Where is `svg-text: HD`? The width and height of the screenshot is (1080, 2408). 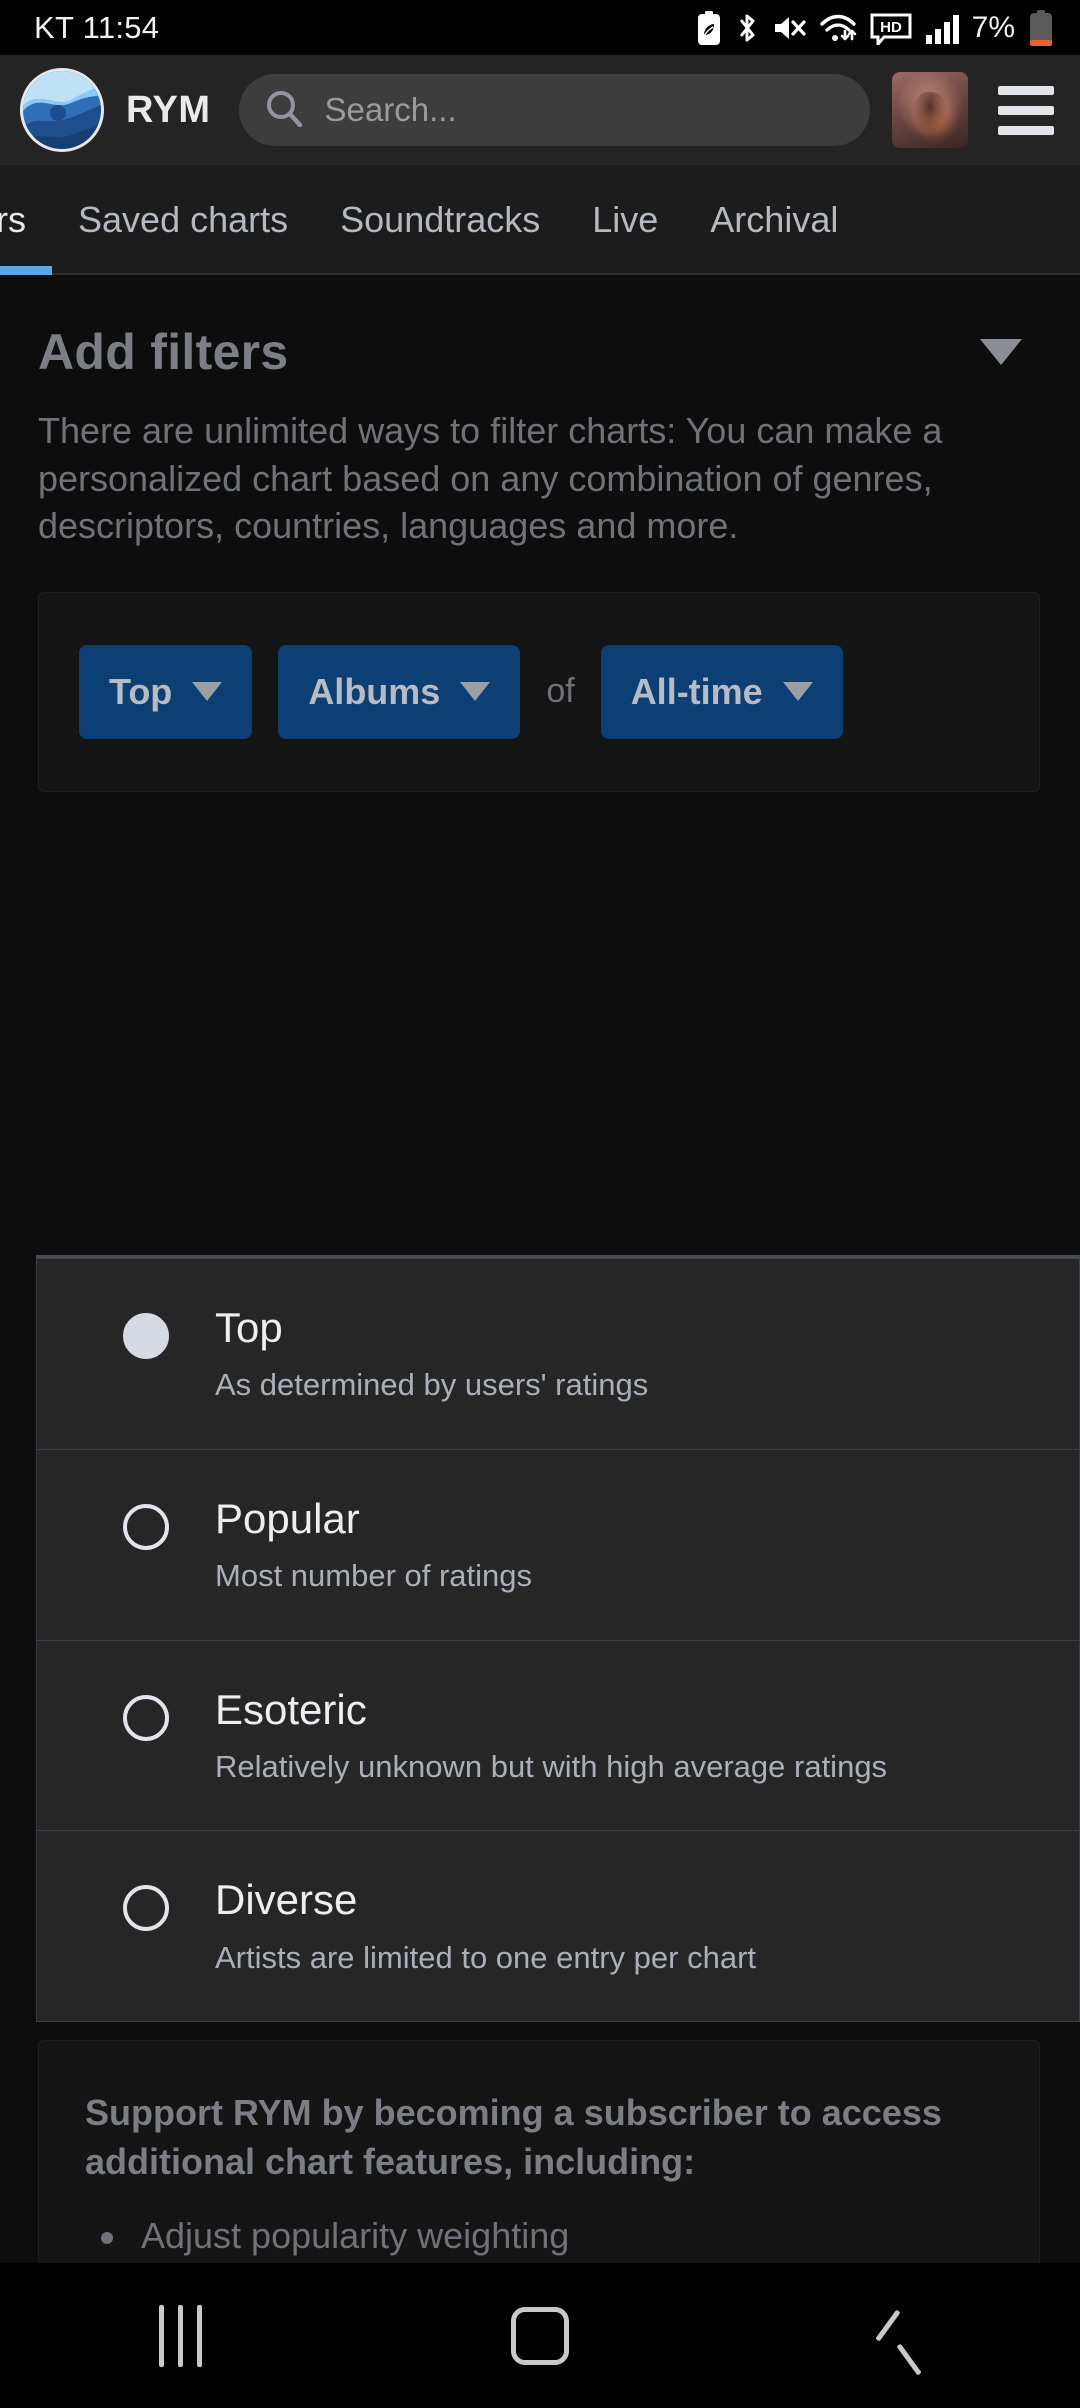
svg-text: HD is located at coordinates (891, 27).